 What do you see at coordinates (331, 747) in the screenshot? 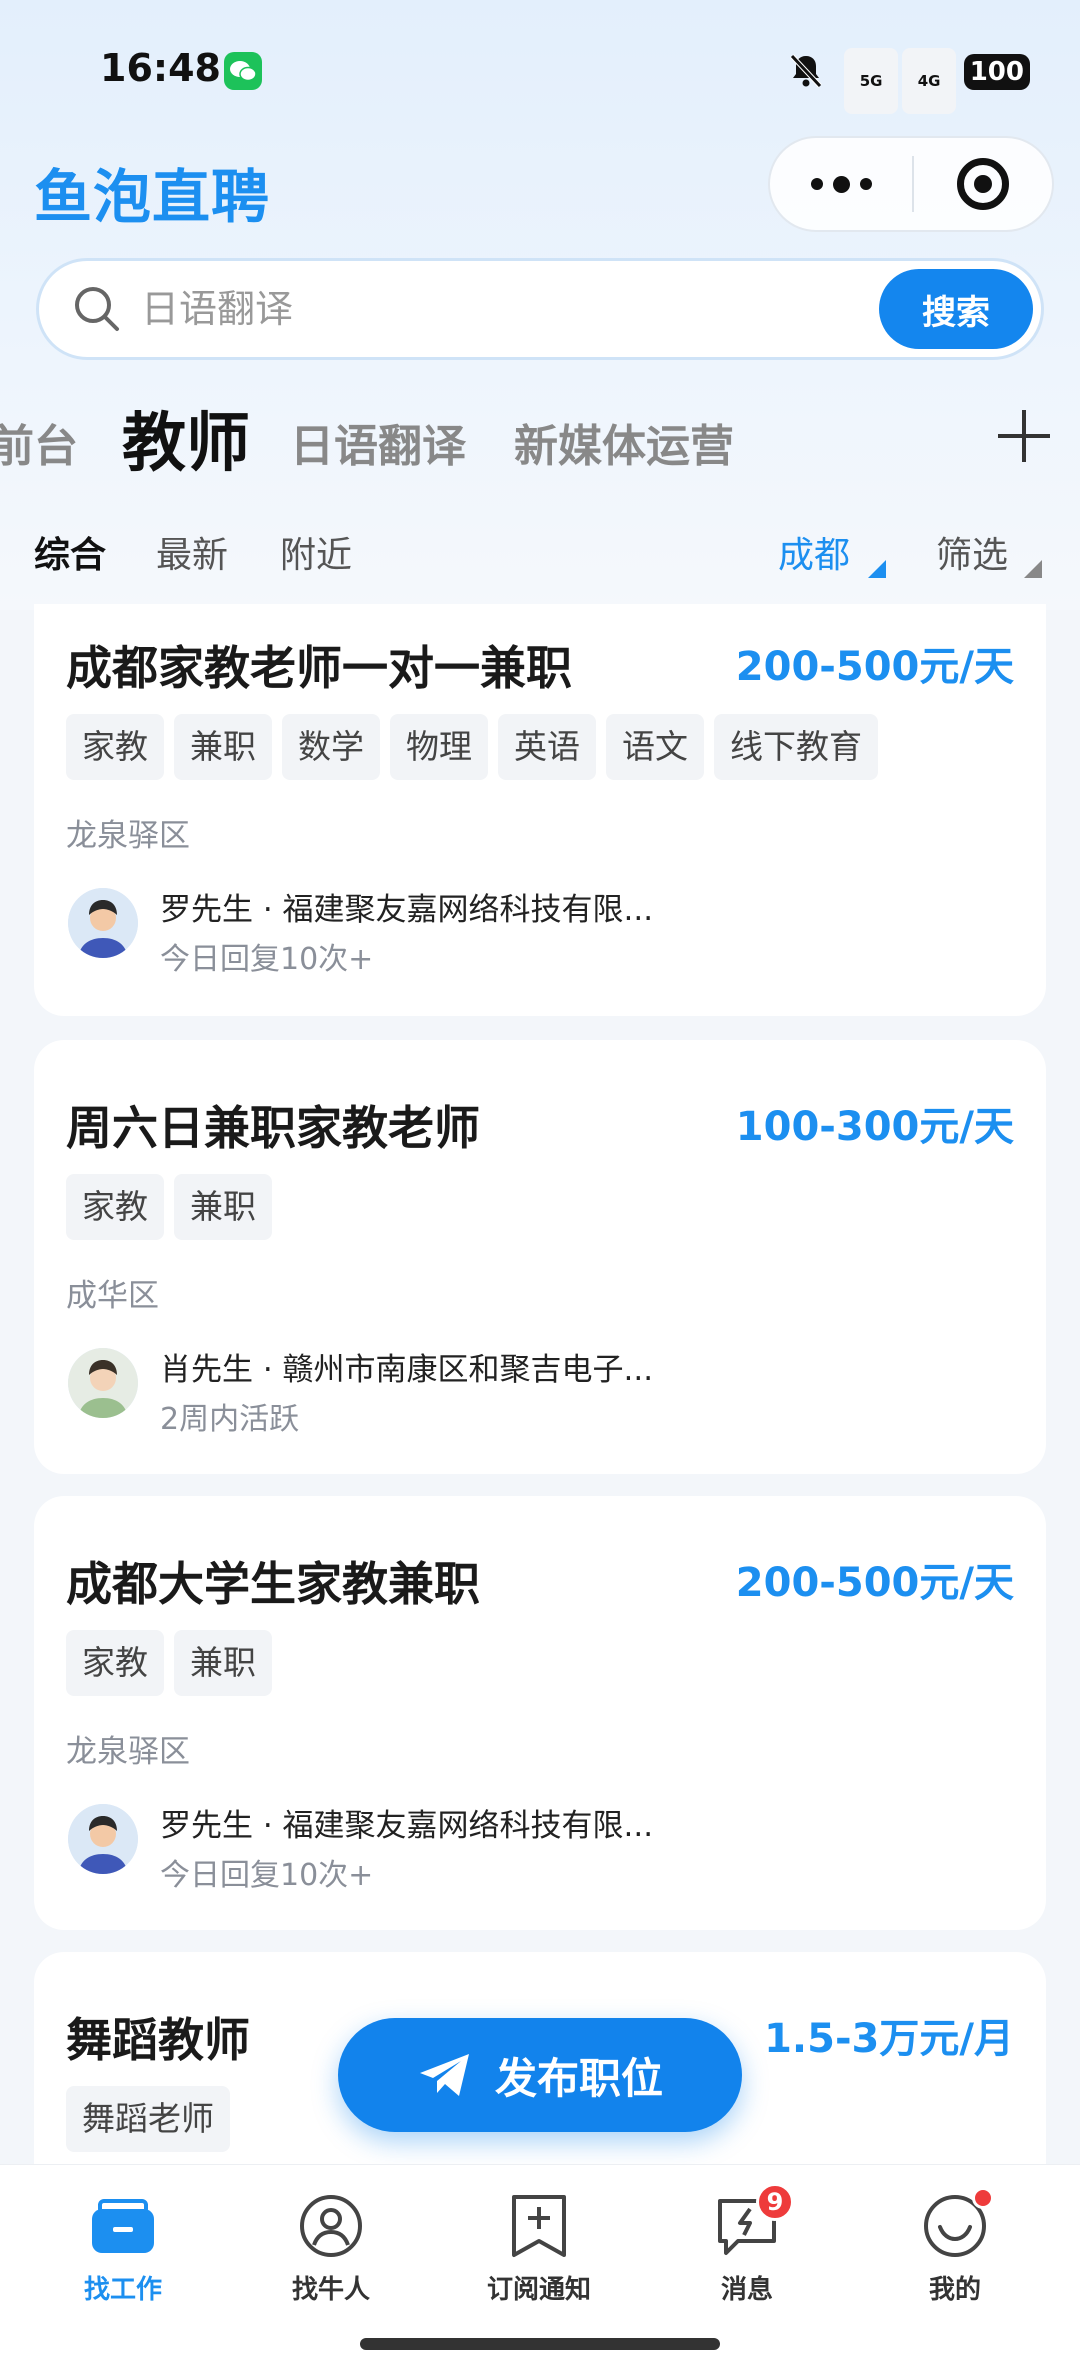
I see `job-tag: 数学` at bounding box center [331, 747].